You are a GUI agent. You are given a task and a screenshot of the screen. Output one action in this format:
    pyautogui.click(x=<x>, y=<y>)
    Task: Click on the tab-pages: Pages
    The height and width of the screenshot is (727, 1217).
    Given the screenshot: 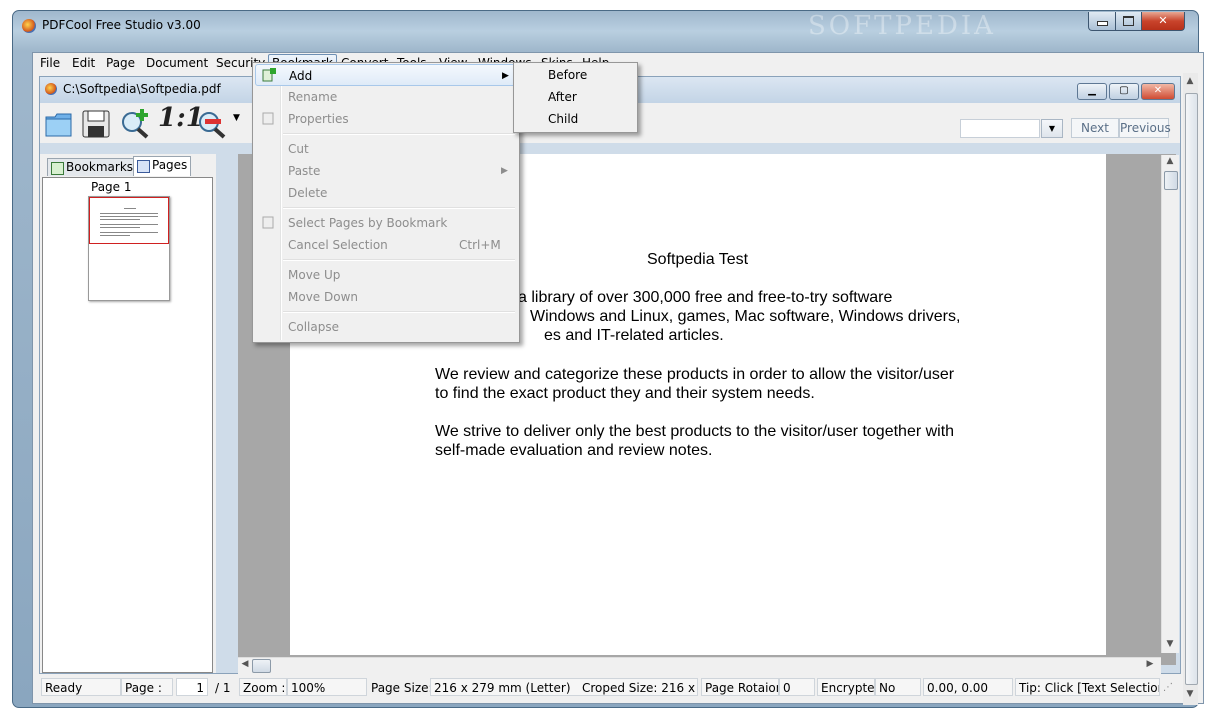 What is the action you would take?
    pyautogui.click(x=162, y=166)
    